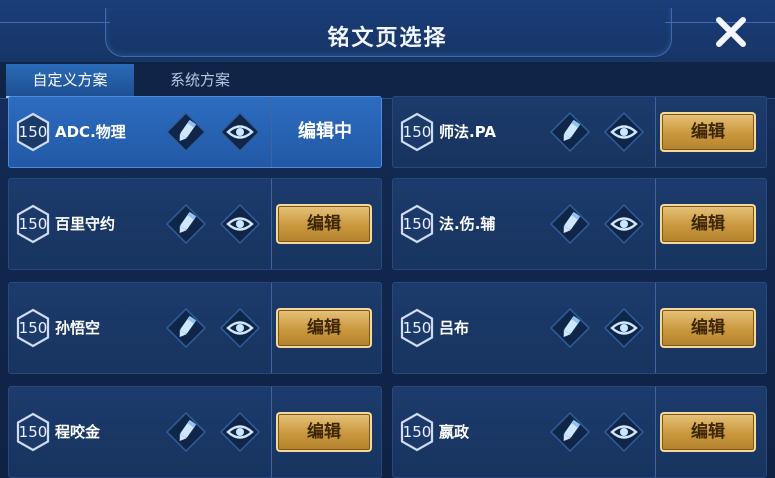 This screenshot has height=478, width=775. What do you see at coordinates (467, 224) in the screenshot?
I see `inscription-page-name: 法.伤.辅` at bounding box center [467, 224].